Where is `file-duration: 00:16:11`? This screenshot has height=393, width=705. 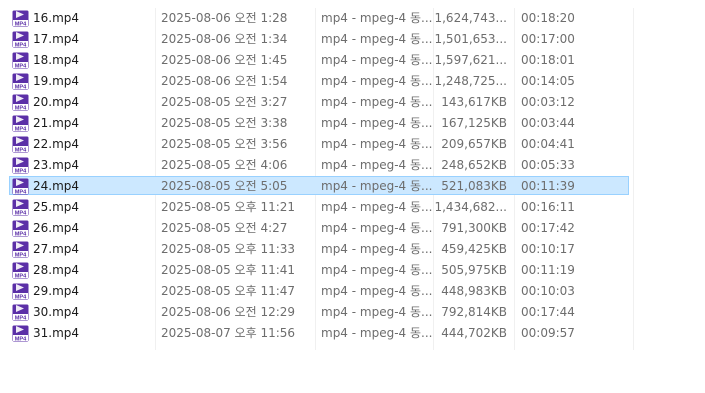
file-duration: 00:16:11 is located at coordinates (548, 207).